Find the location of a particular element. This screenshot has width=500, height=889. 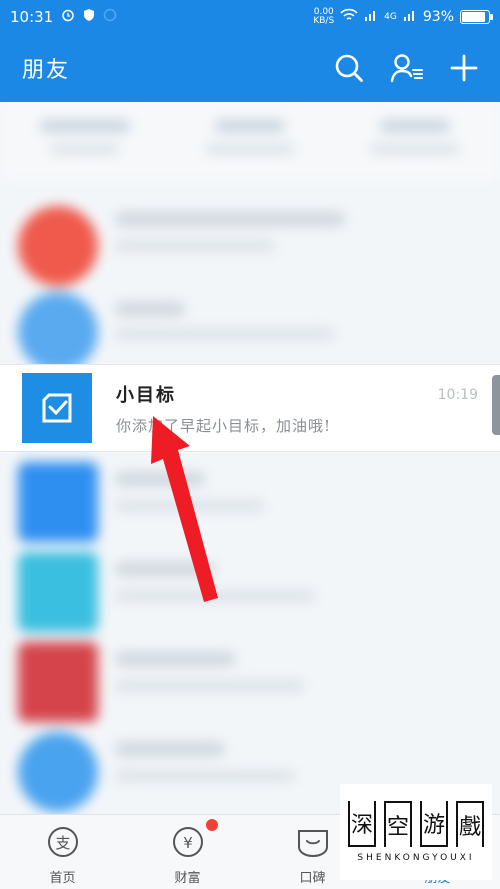

tab-home: 支 首页 is located at coordinates (62, 852).